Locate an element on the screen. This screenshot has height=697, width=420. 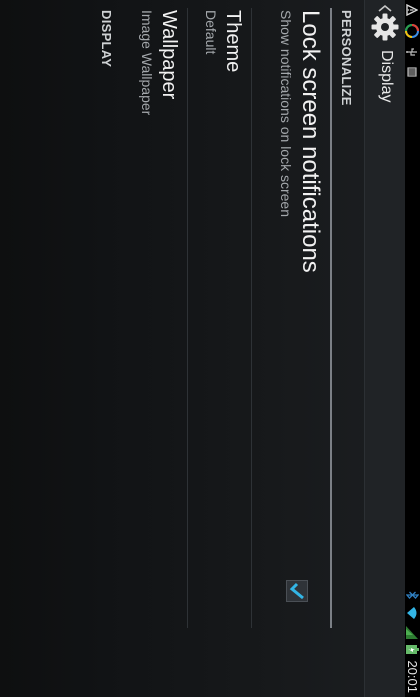
signal-icon is located at coordinates (412, 633).